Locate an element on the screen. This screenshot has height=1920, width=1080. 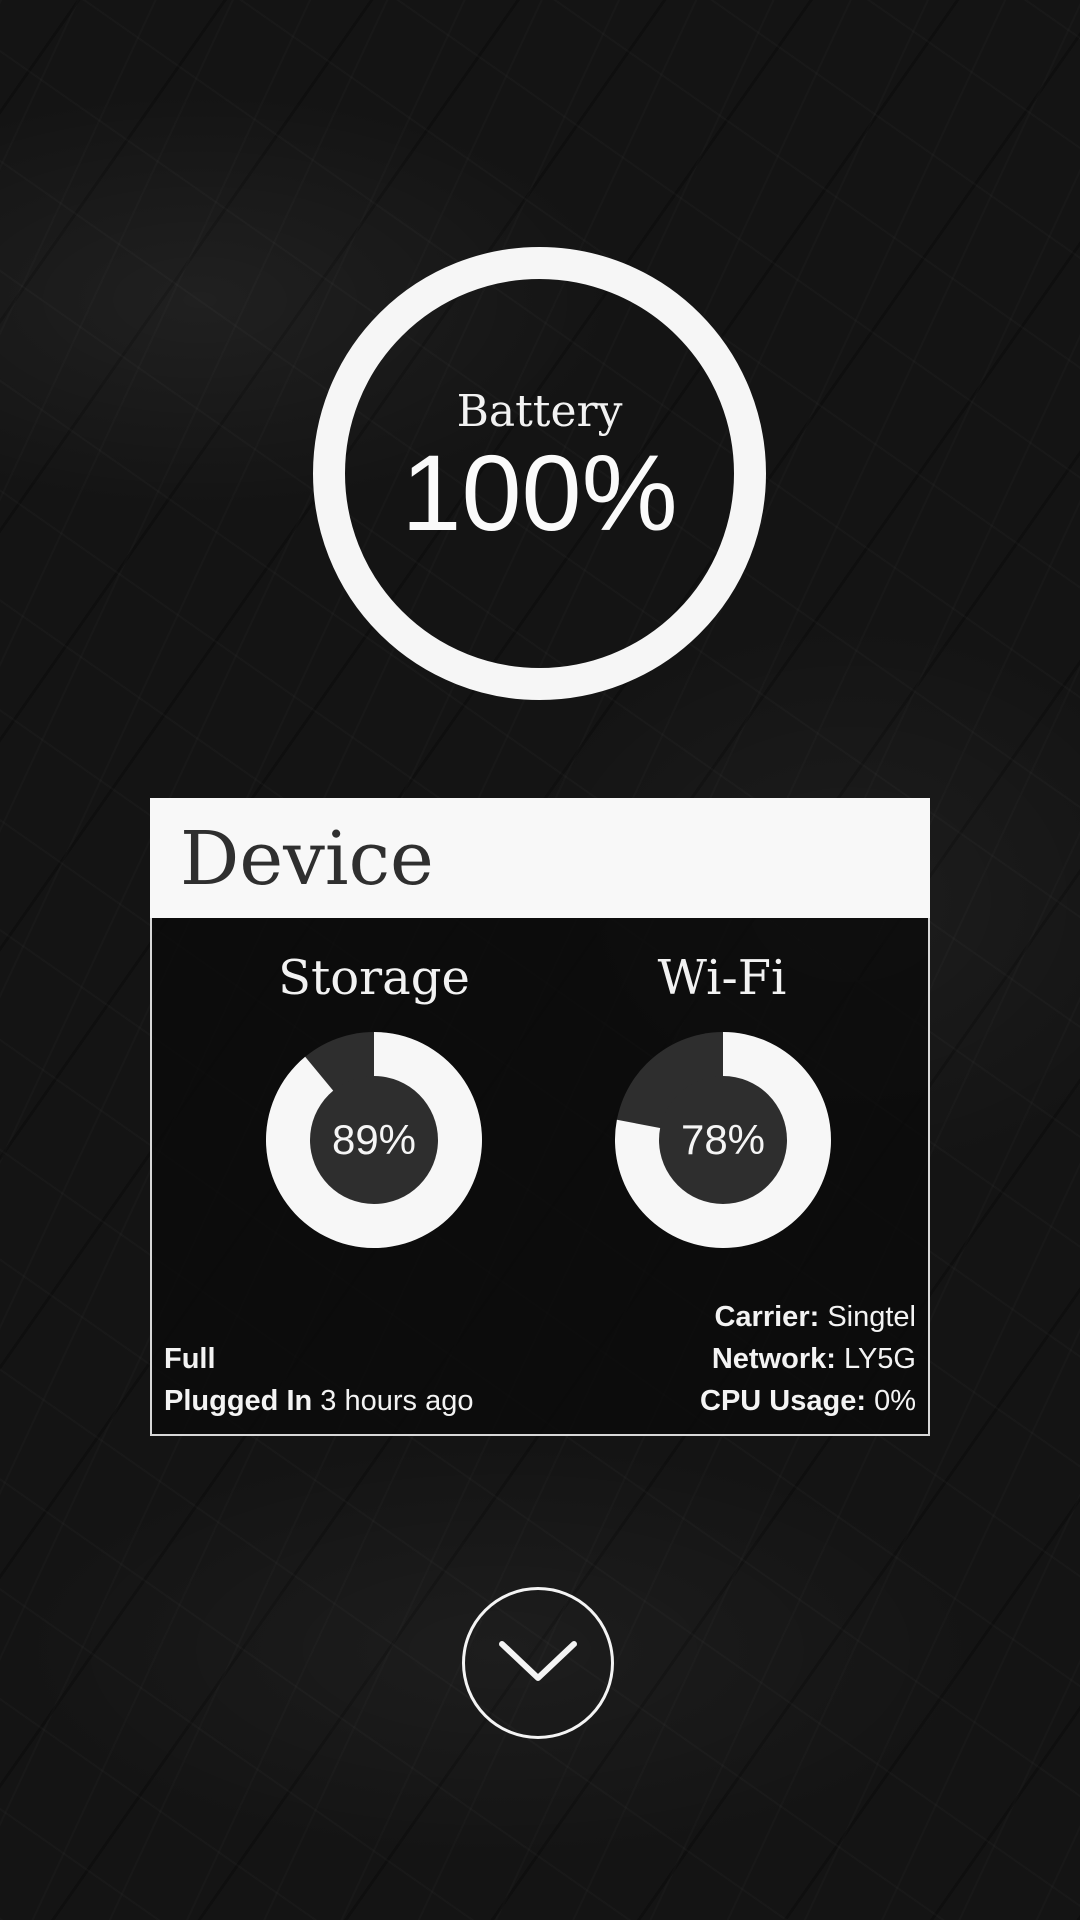
battery-percentage: 100% is located at coordinates (539, 492).